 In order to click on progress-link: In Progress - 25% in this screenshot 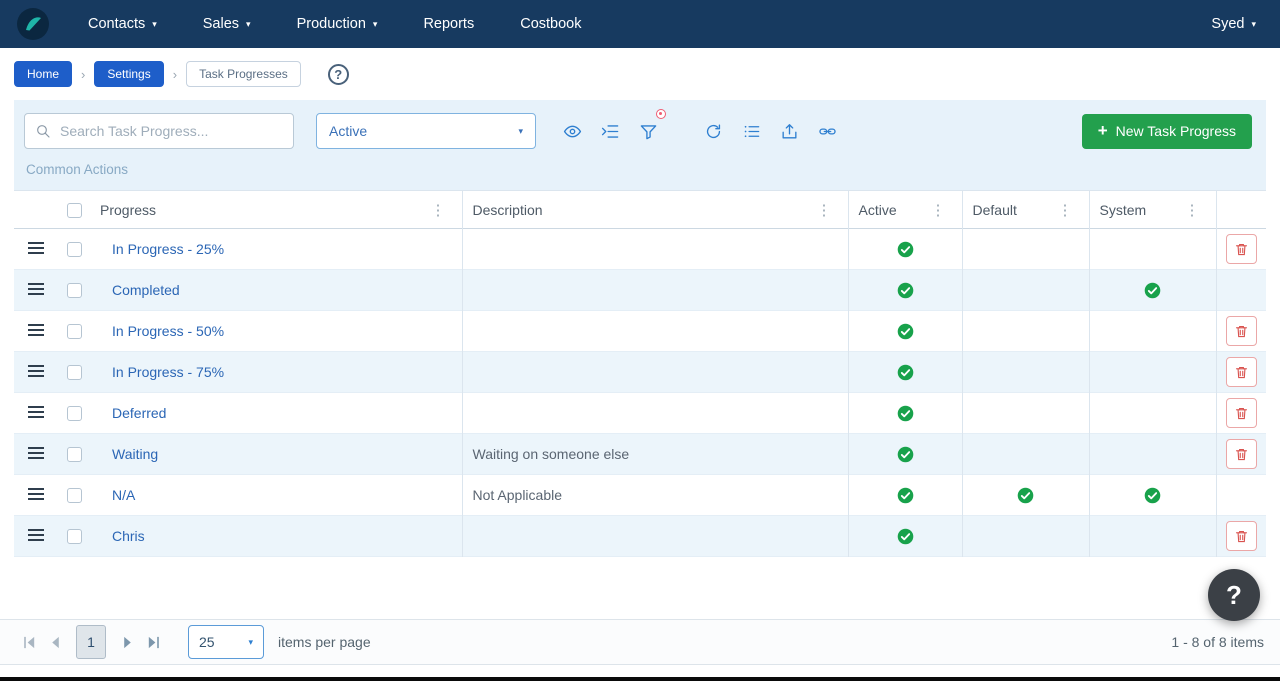, I will do `click(168, 249)`.